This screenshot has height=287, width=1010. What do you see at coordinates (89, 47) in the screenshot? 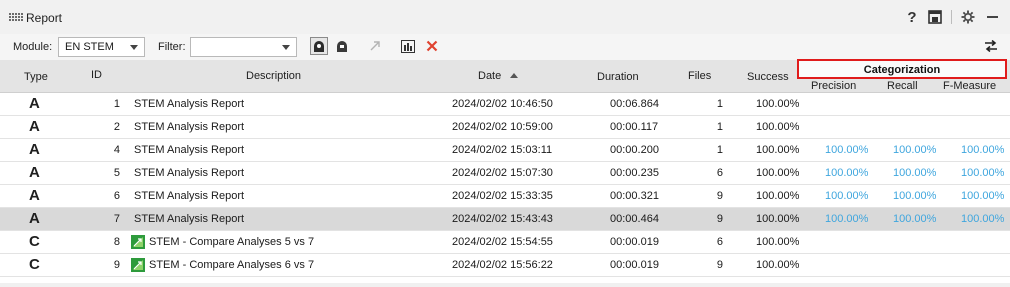
I see `module-select-value: EN STEM` at bounding box center [89, 47].